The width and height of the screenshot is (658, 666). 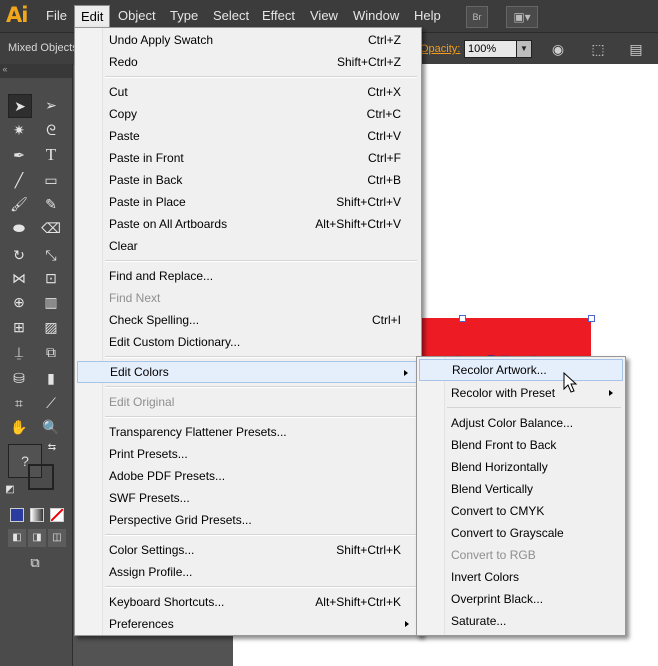 I want to click on menu-file: File, so click(x=56, y=16).